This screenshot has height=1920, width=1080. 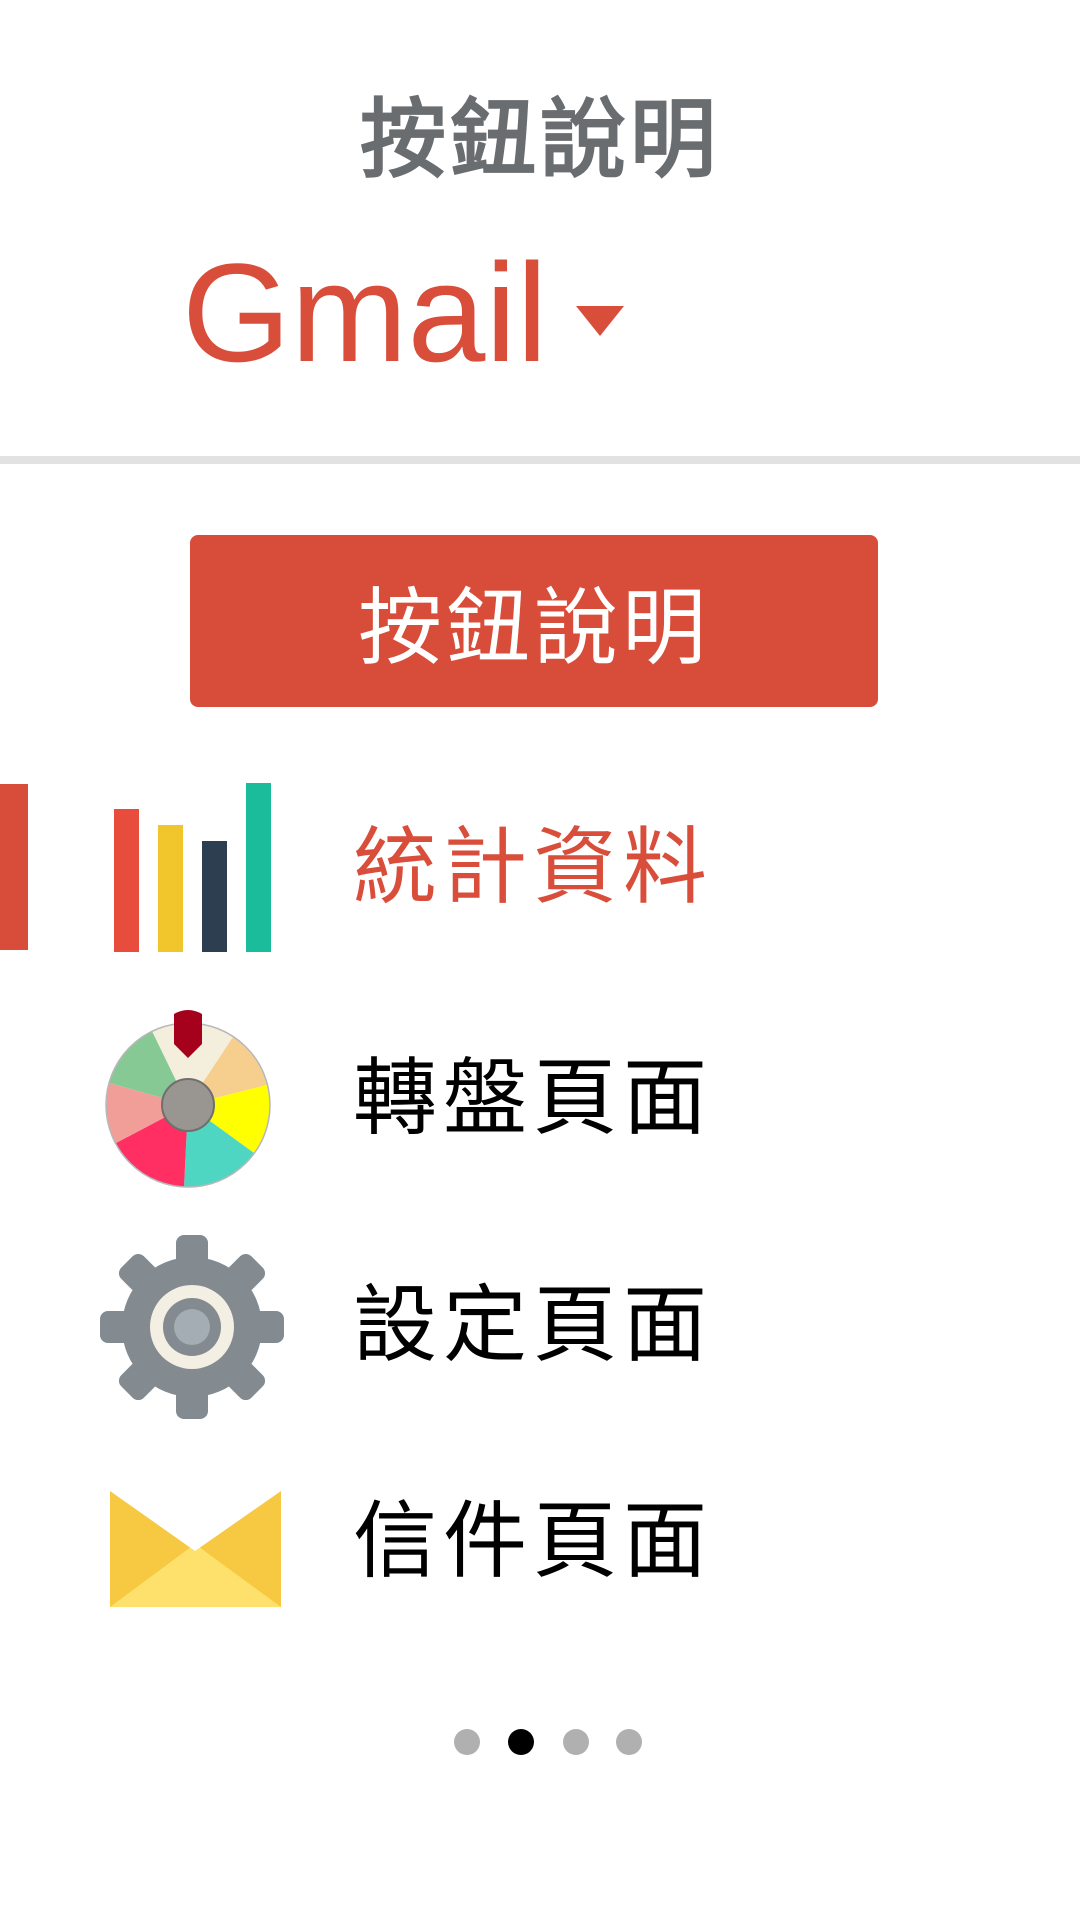 I want to click on page-dot-active, so click(x=521, y=1742).